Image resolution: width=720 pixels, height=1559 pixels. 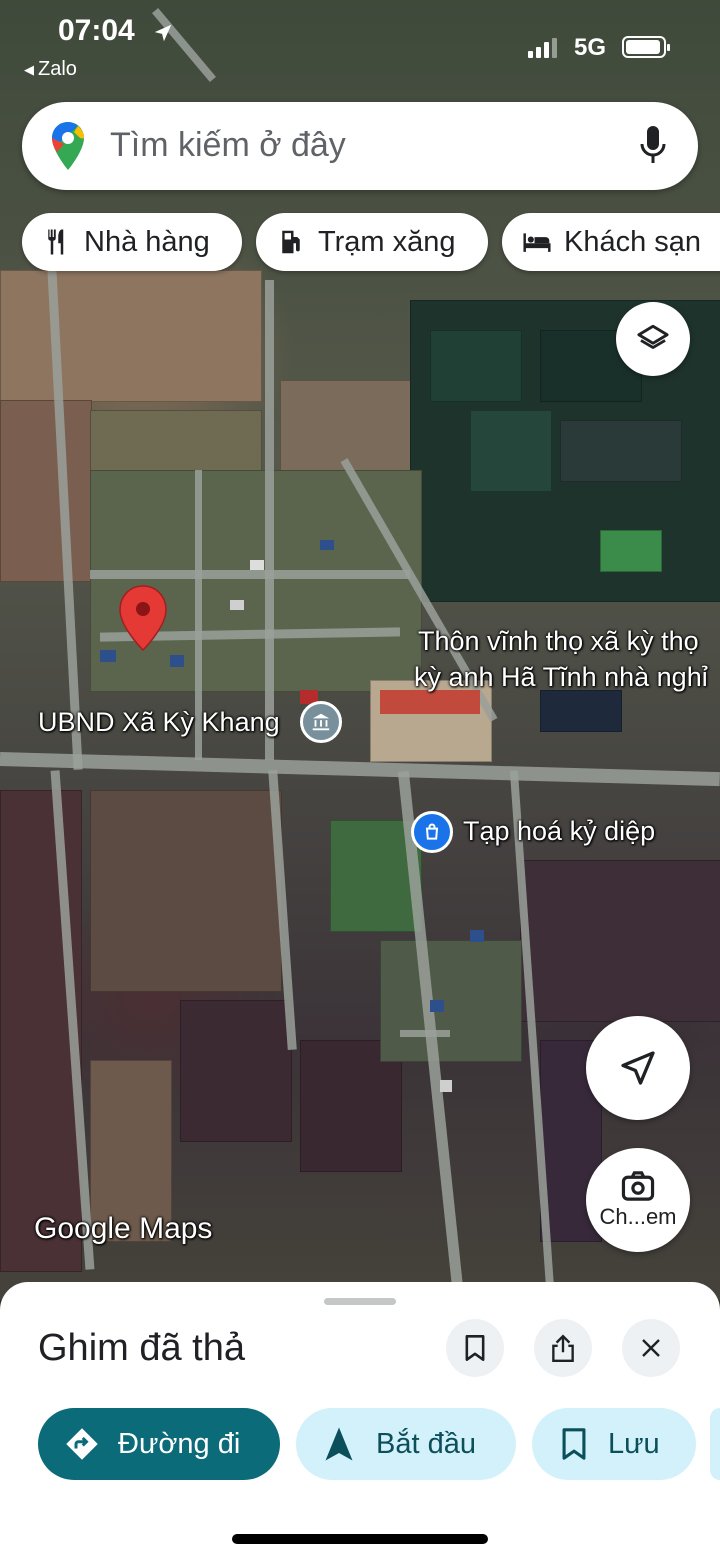 What do you see at coordinates (147, 241) in the screenshot?
I see `chip-label: Nhà hàng` at bounding box center [147, 241].